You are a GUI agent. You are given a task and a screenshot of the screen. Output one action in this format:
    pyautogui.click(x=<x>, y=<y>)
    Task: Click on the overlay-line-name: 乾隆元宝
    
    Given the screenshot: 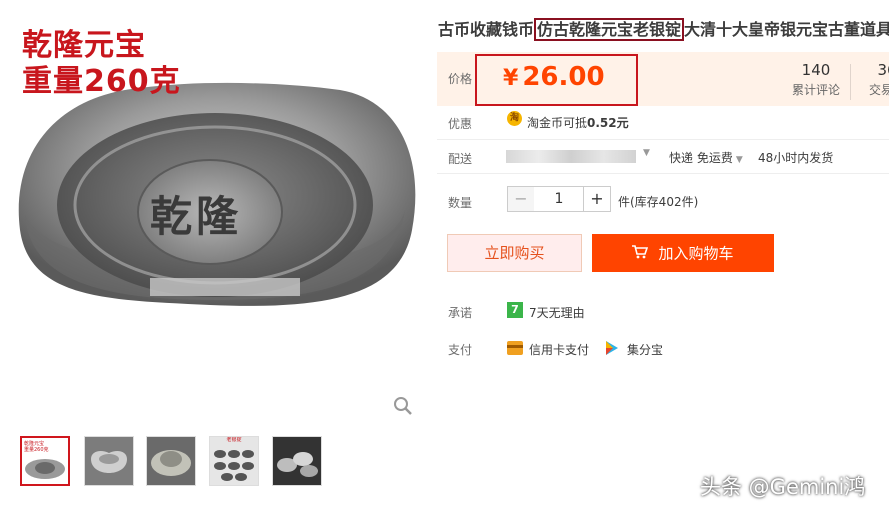 What is the action you would take?
    pyautogui.click(x=84, y=45)
    